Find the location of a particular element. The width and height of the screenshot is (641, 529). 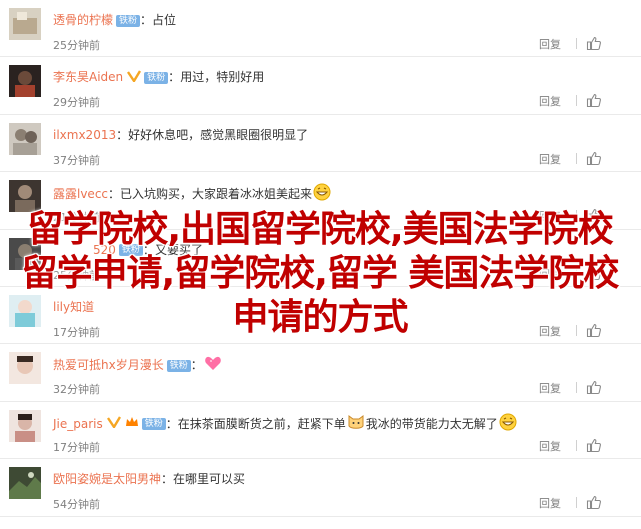

comment-item: 欧阳姿婉是太阳男神：在哪里可以买 54分钟前 回复 is located at coordinates (320, 488).